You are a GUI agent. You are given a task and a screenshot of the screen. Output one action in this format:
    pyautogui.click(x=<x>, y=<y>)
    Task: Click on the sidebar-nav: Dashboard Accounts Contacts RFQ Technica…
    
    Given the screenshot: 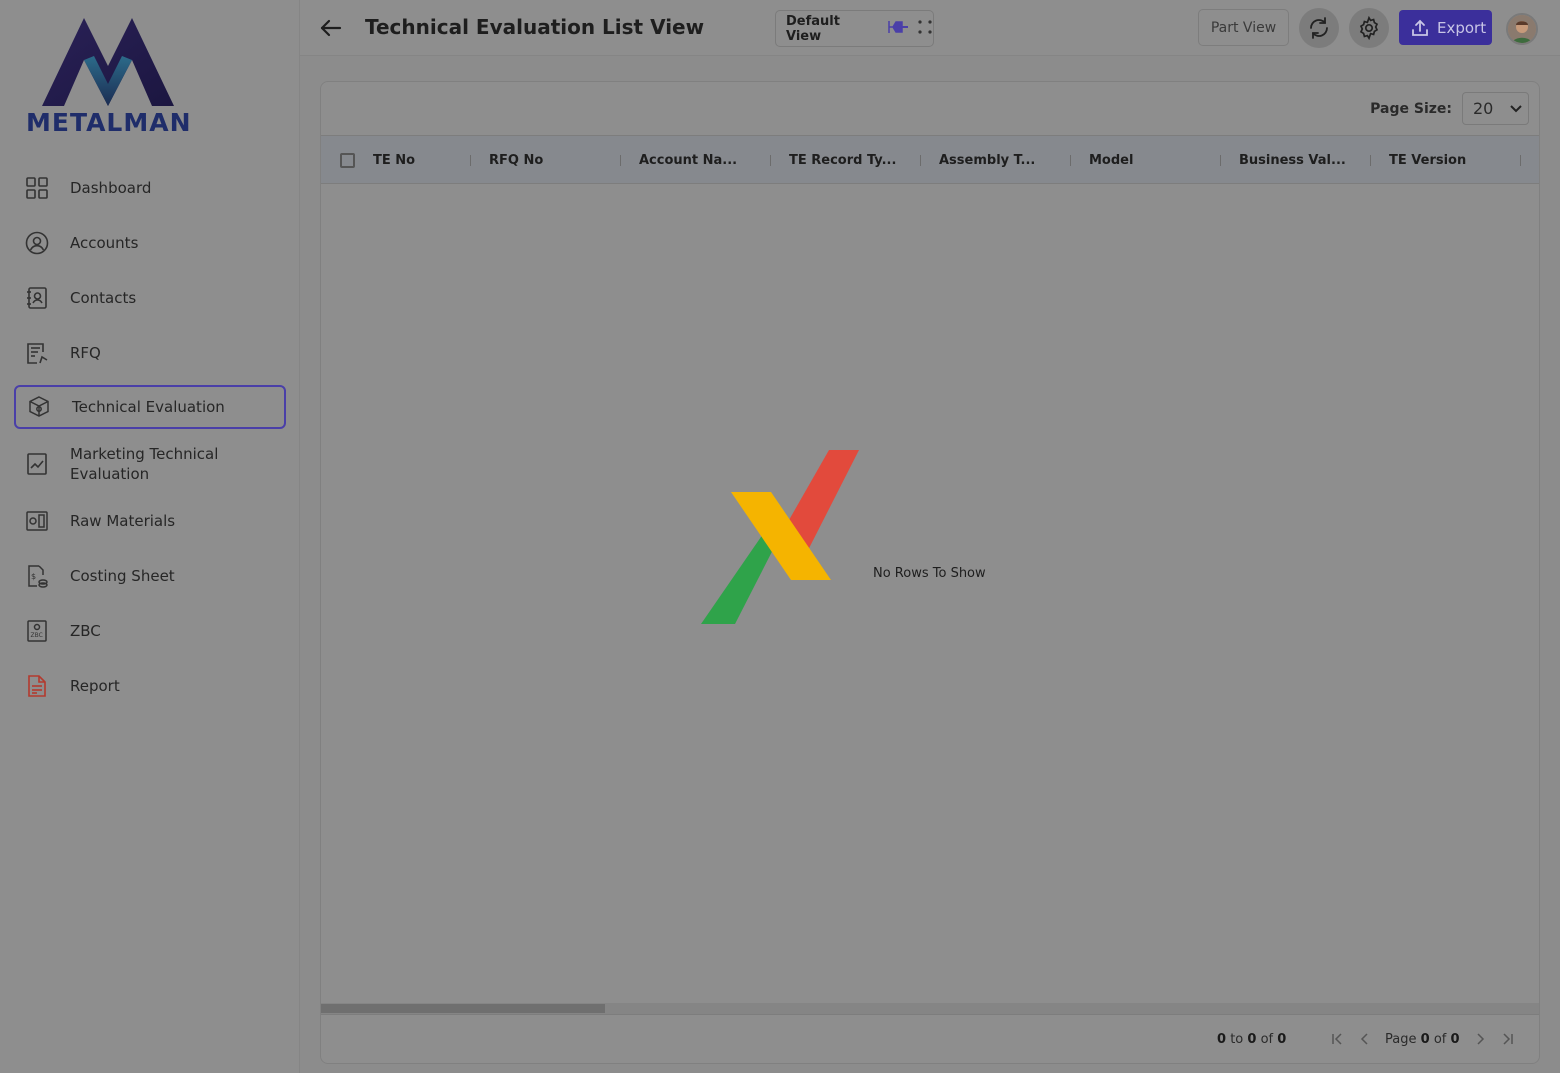 What is the action you would take?
    pyautogui.click(x=150, y=436)
    